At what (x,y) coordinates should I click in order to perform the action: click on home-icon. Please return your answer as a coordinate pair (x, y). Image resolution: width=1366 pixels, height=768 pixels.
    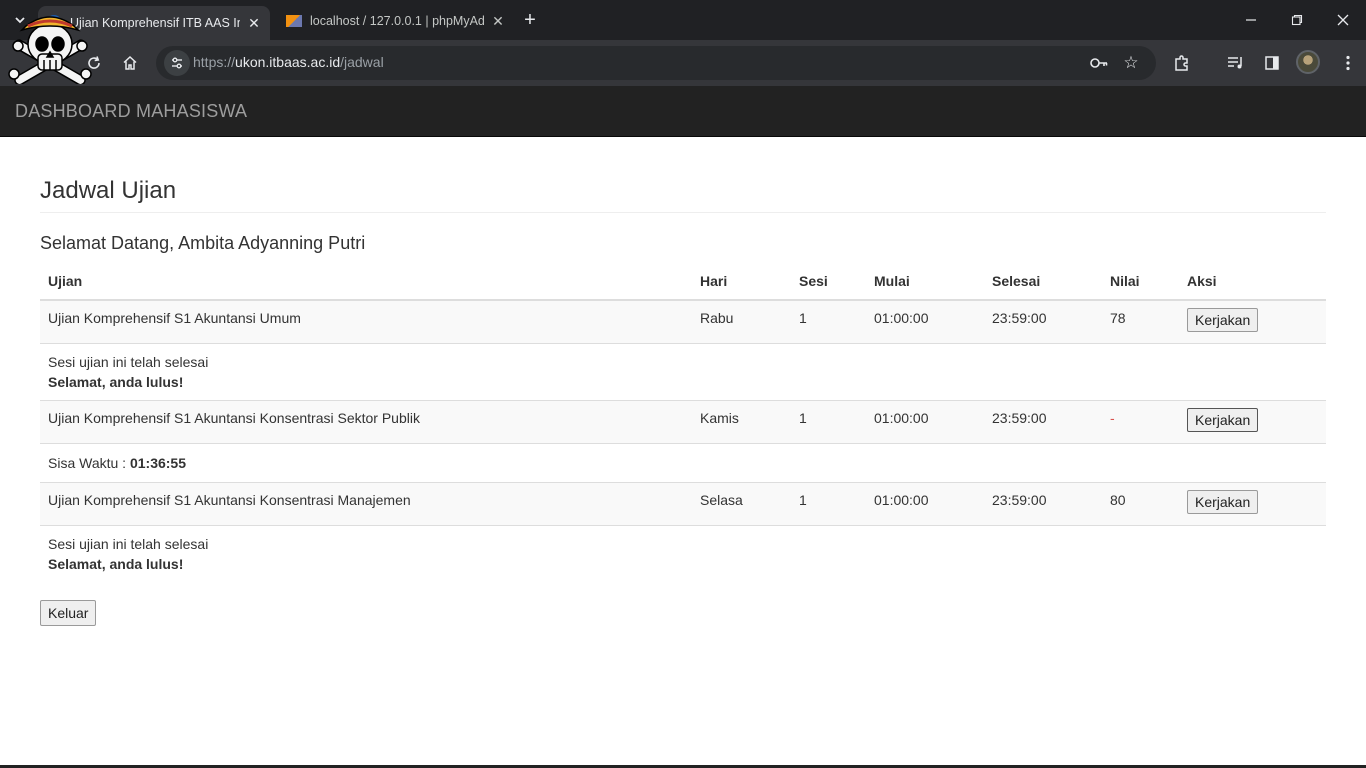
    Looking at the image, I should click on (130, 63).